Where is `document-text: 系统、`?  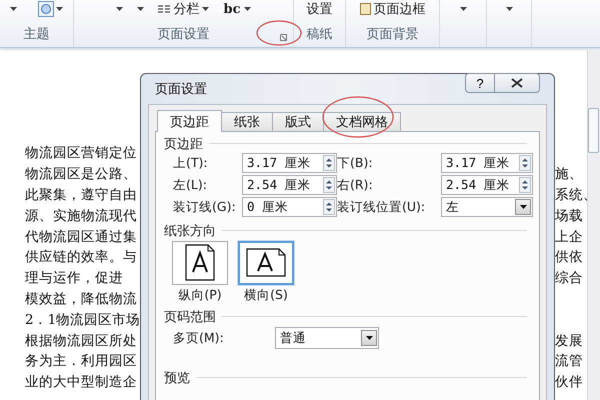
document-text: 系统、 is located at coordinates (576, 195).